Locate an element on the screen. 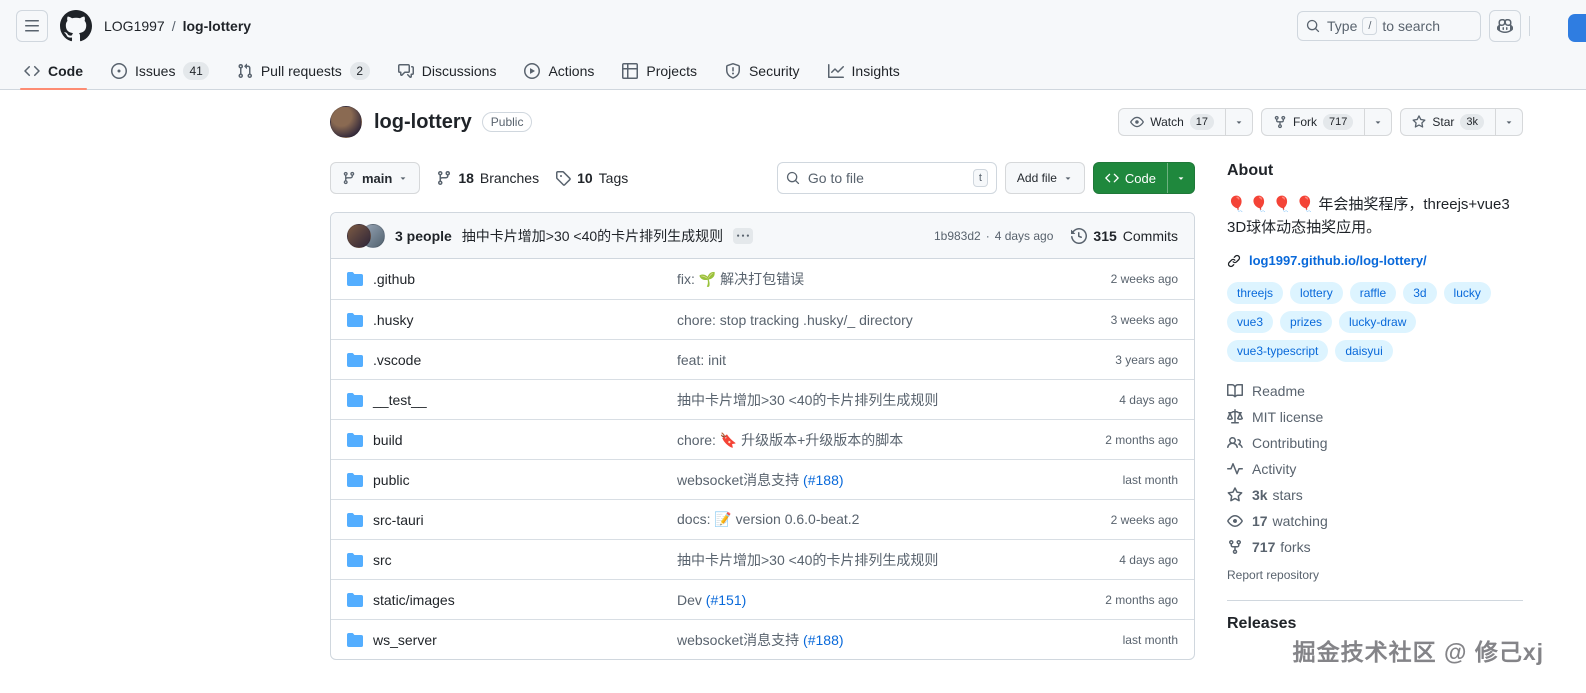 The height and width of the screenshot is (693, 1586). tab-projects: Projects is located at coordinates (659, 70).